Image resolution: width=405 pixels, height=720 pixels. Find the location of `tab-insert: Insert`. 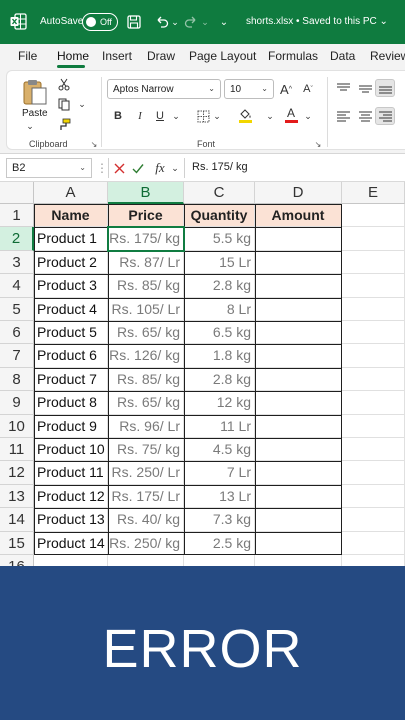

tab-insert: Insert is located at coordinates (117, 56).